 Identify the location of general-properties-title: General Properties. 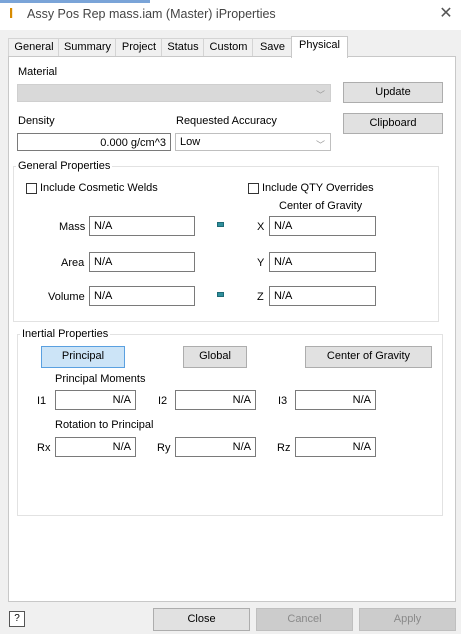
(64, 166).